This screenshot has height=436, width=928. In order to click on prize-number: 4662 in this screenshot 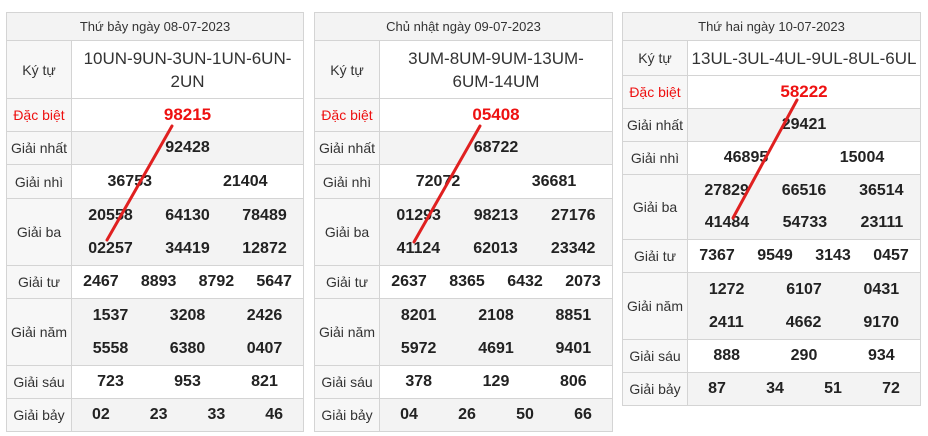, I will do `click(803, 322)`.